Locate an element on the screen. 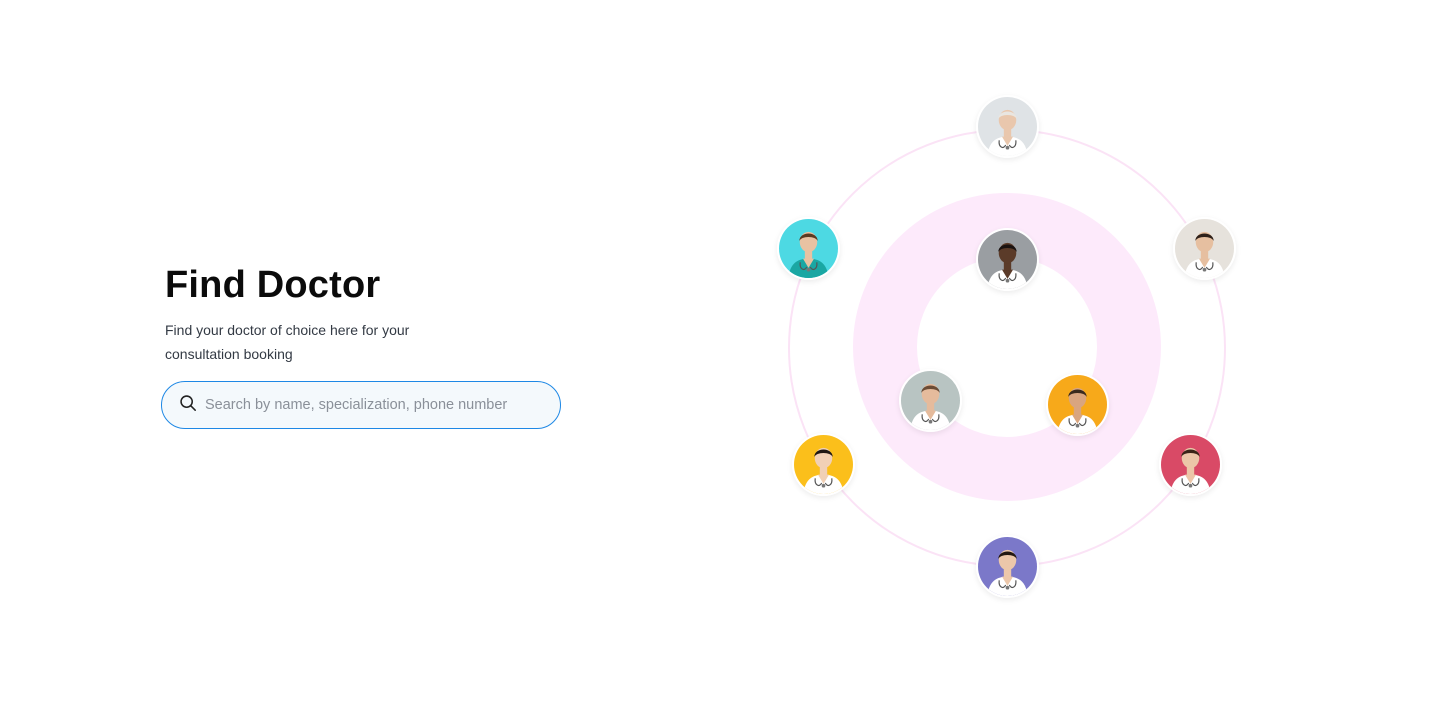  doctor-avatar-right-upper is located at coordinates (1204, 248).